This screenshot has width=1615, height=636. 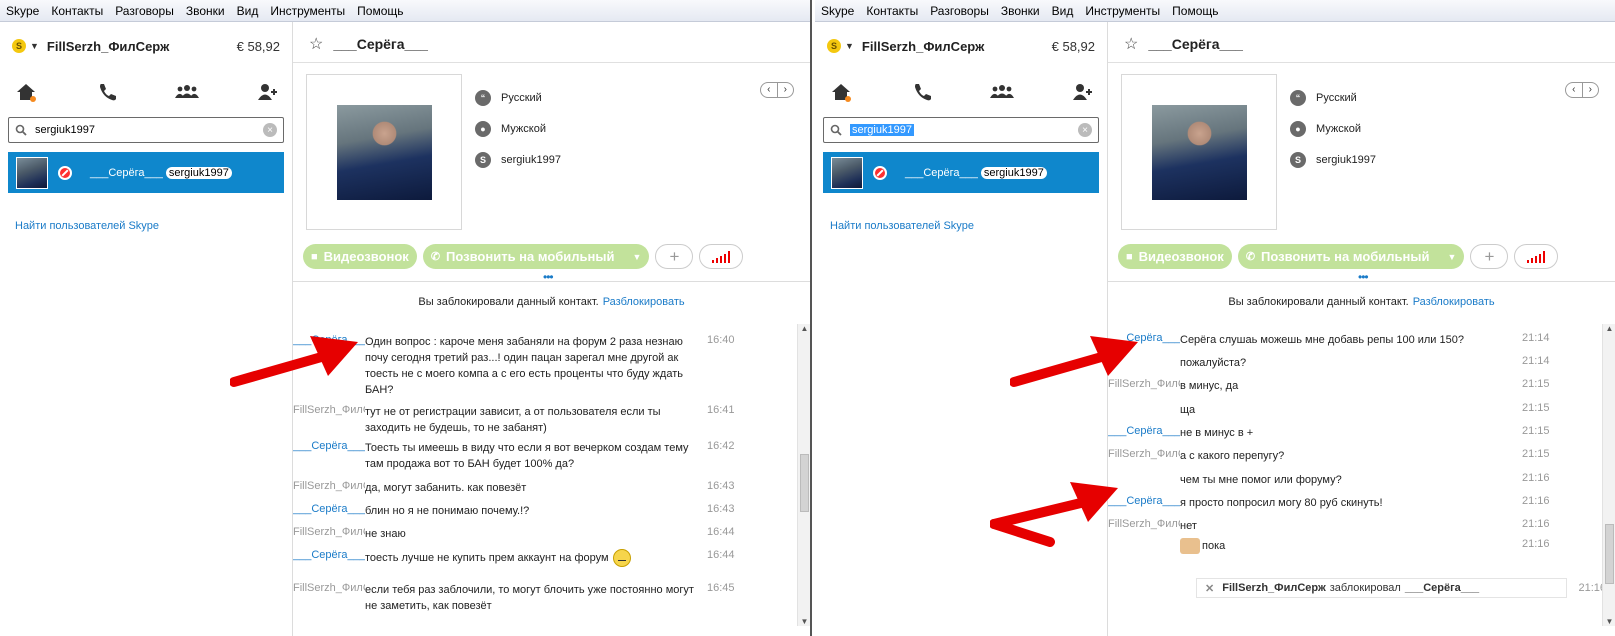 I want to click on contact-title: ___Серёга___, so click(x=380, y=44).